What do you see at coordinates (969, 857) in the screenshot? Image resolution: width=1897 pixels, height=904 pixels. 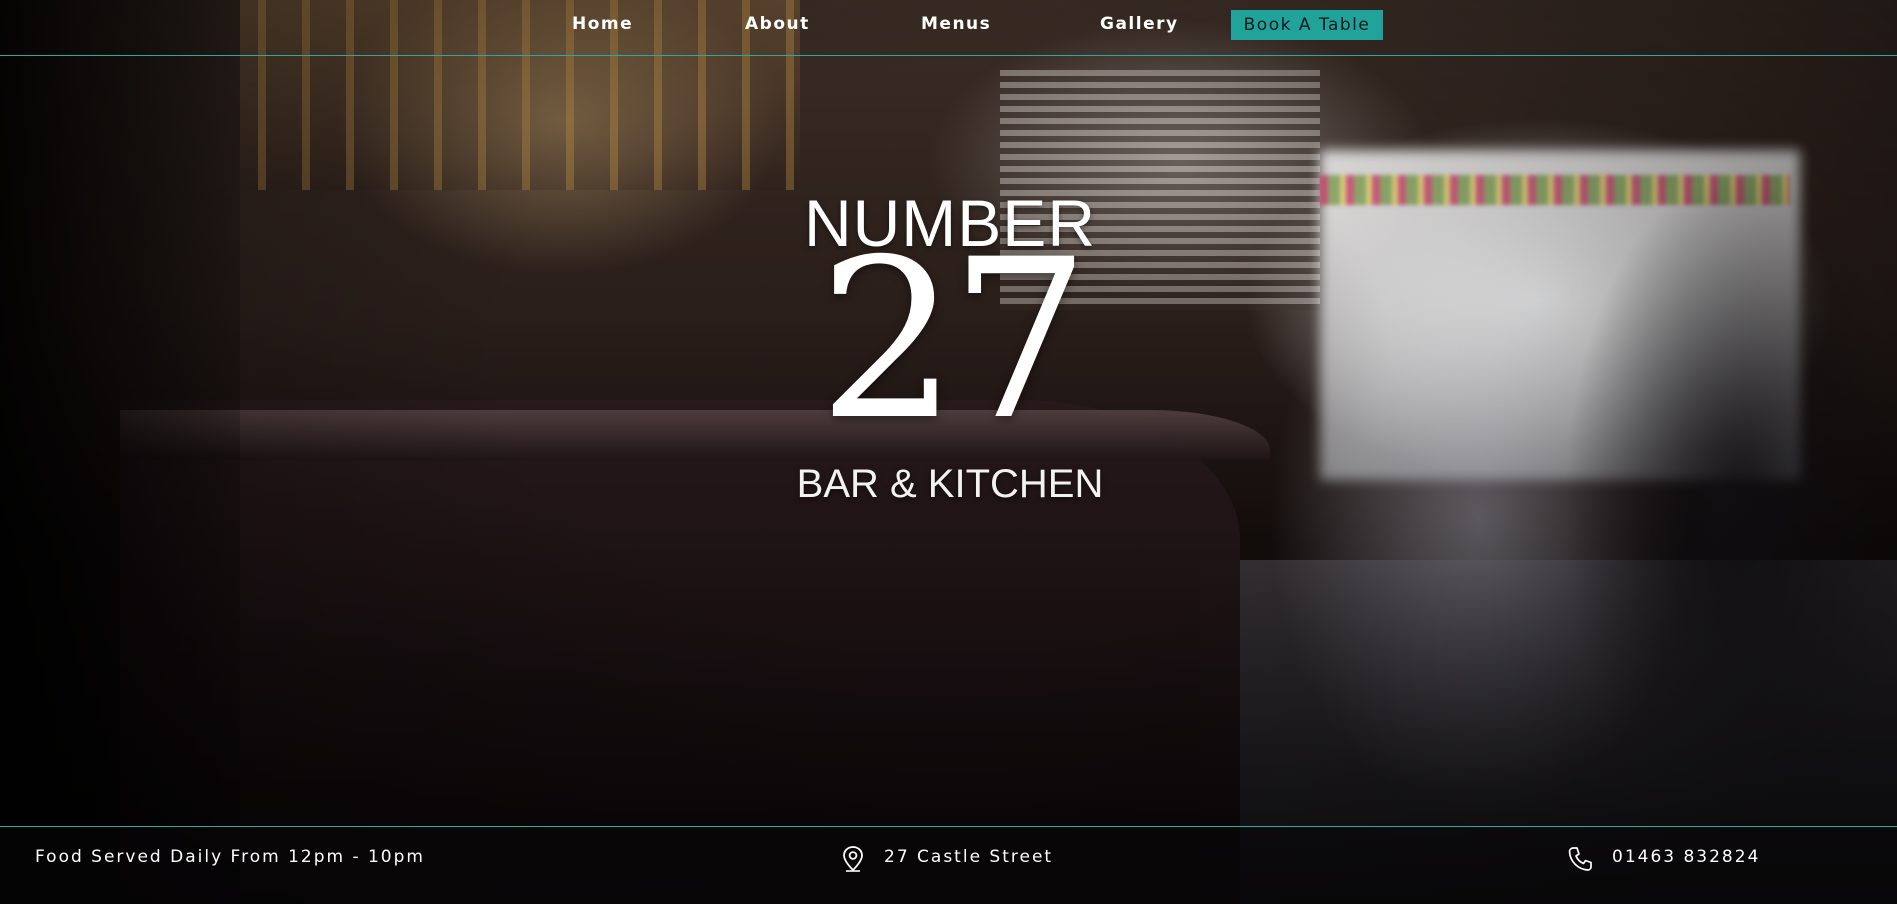 I see `address-text: 27 Castle Street` at bounding box center [969, 857].